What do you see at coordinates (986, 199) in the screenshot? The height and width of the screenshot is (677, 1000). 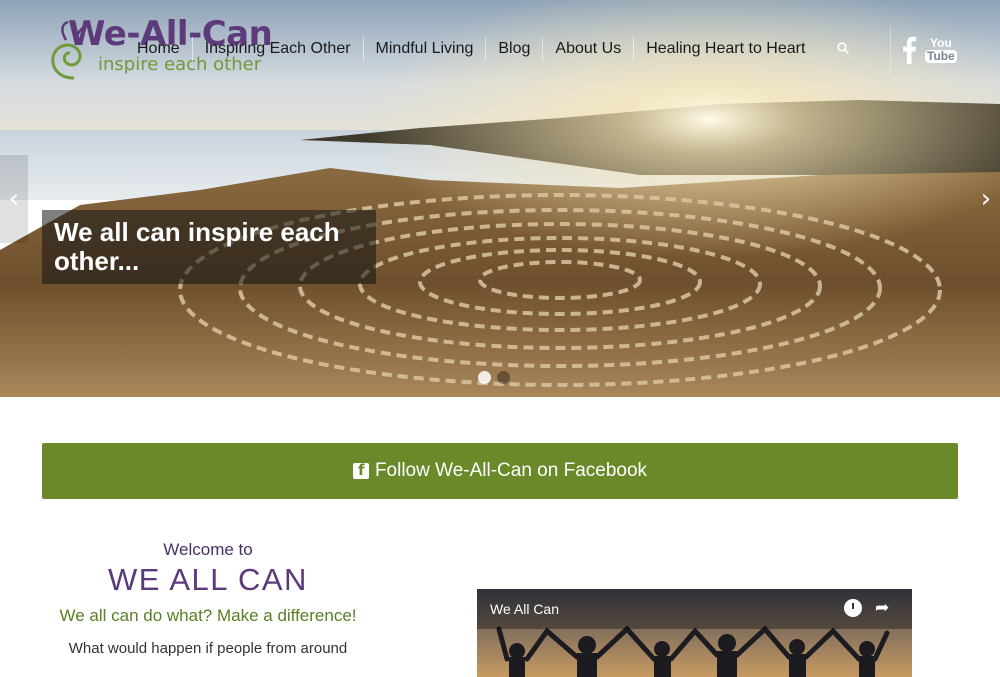 I see `slider-next-button: ›` at bounding box center [986, 199].